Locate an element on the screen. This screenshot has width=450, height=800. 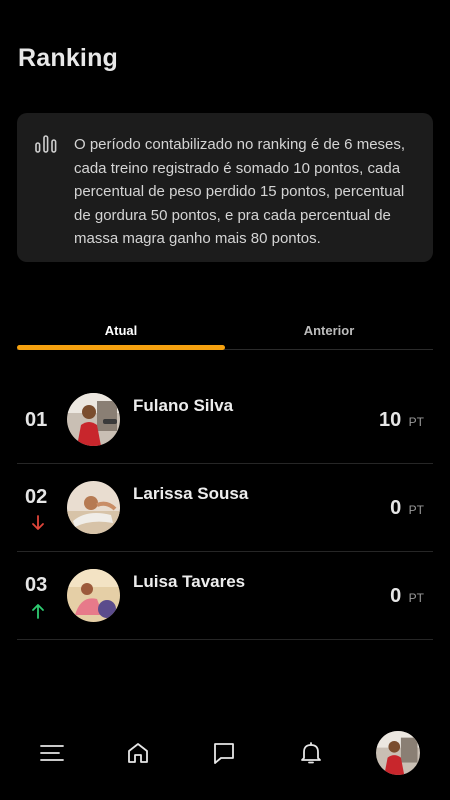
rank-position: 01 is located at coordinates (36, 420).